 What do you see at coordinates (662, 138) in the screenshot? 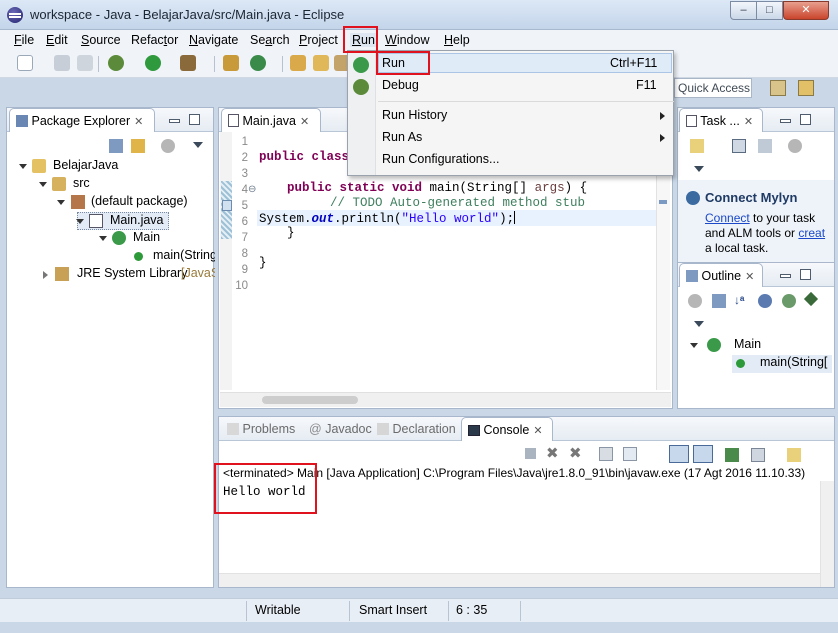
I see `submenu-arrow-icon` at bounding box center [662, 138].